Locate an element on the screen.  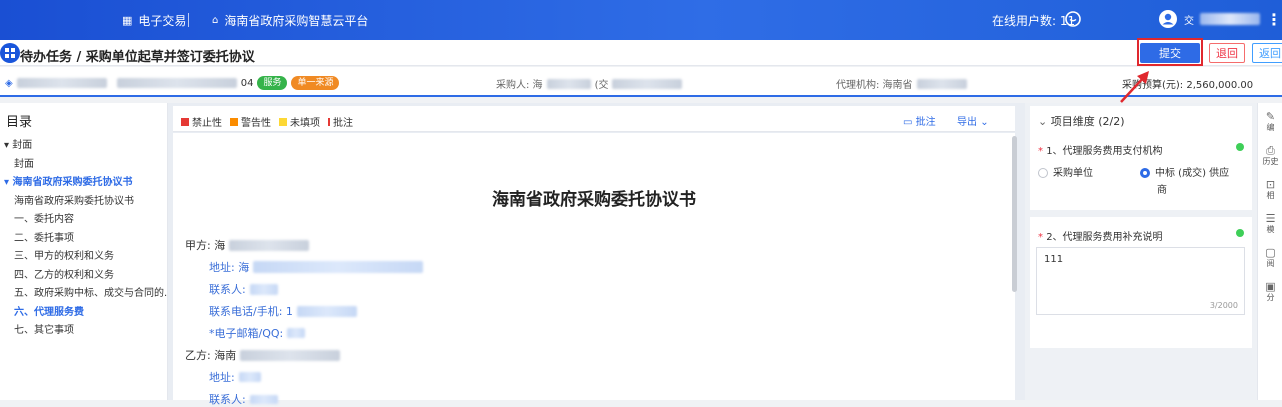
toc-item: 封面 is located at coordinates (84, 162).